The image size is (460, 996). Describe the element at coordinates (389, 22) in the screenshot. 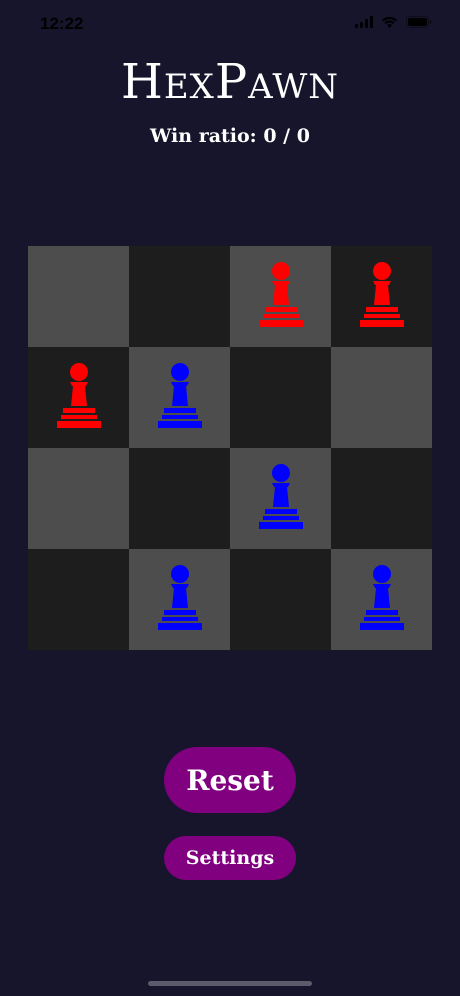

I see `wifi-icon` at that location.